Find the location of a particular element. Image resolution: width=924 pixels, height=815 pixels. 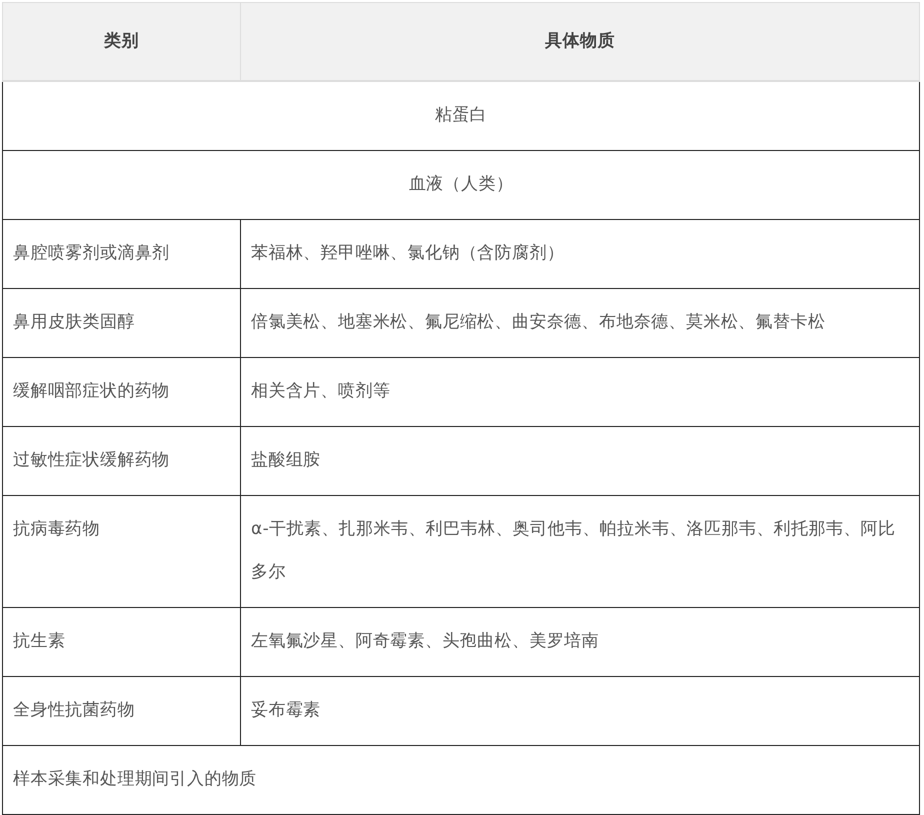

table-cell: 相关含片、喷剂等 is located at coordinates (580, 392).